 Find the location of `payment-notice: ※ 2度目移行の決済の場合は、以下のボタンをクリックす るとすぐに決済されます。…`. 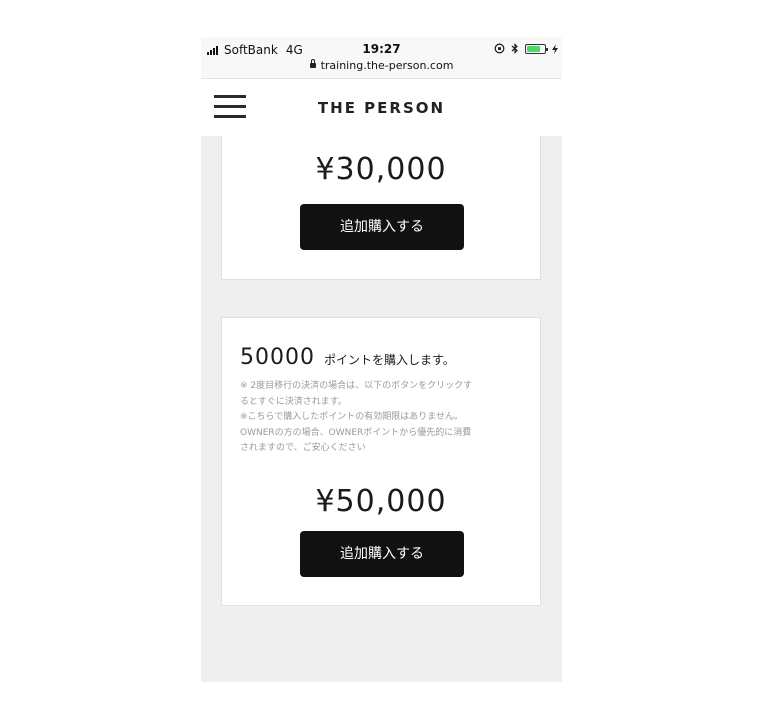

payment-notice: ※ 2度目移行の決済の場合は、以下のボタンをクリックす るとすぐに決済されます。… is located at coordinates (384, 418).